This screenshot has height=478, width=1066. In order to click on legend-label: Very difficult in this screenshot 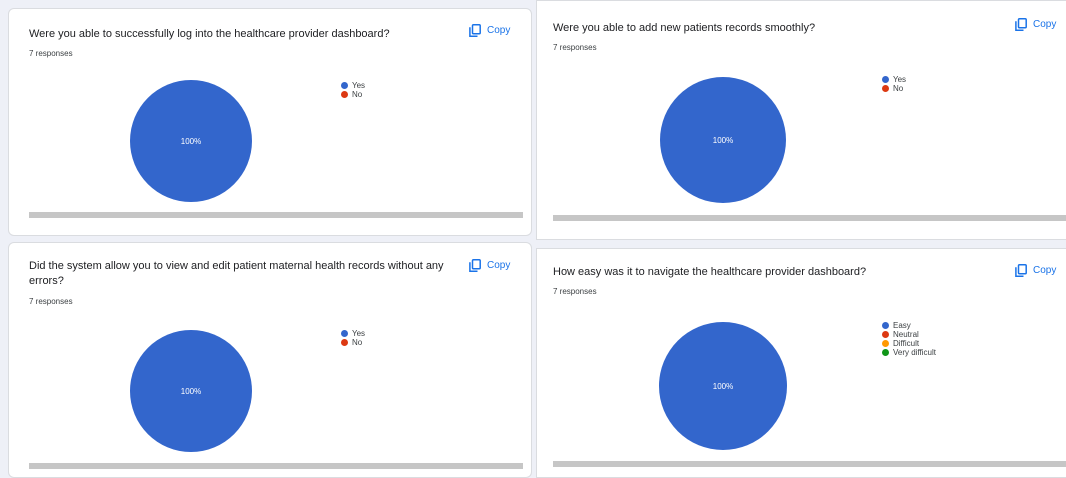, I will do `click(914, 352)`.